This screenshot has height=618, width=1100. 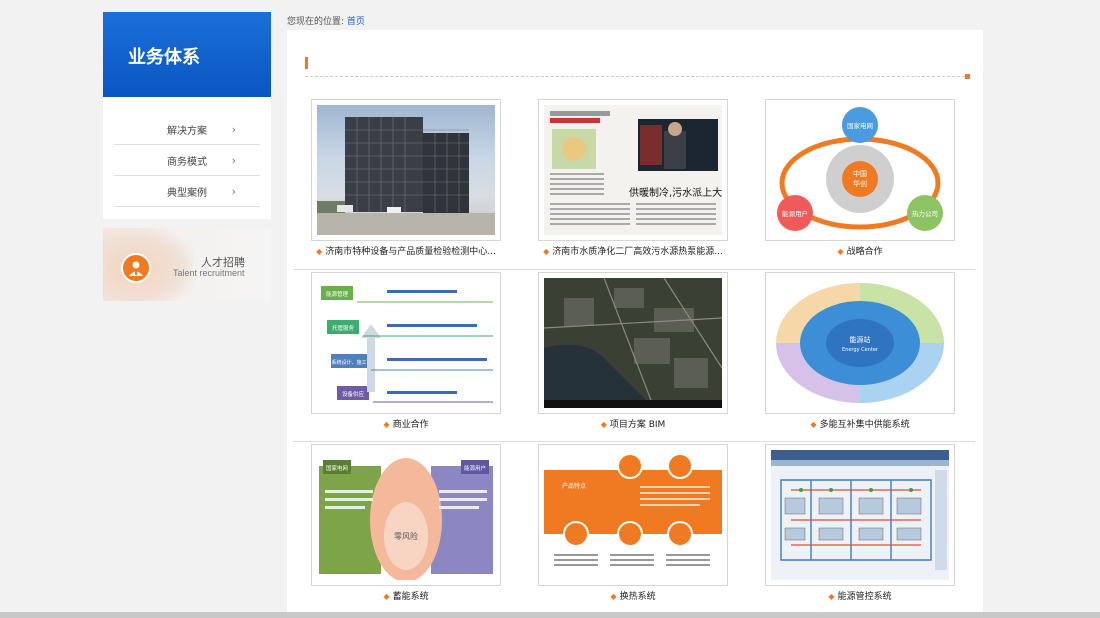 I want to click on sidebar-item-label: 典型案例, so click(x=187, y=193).